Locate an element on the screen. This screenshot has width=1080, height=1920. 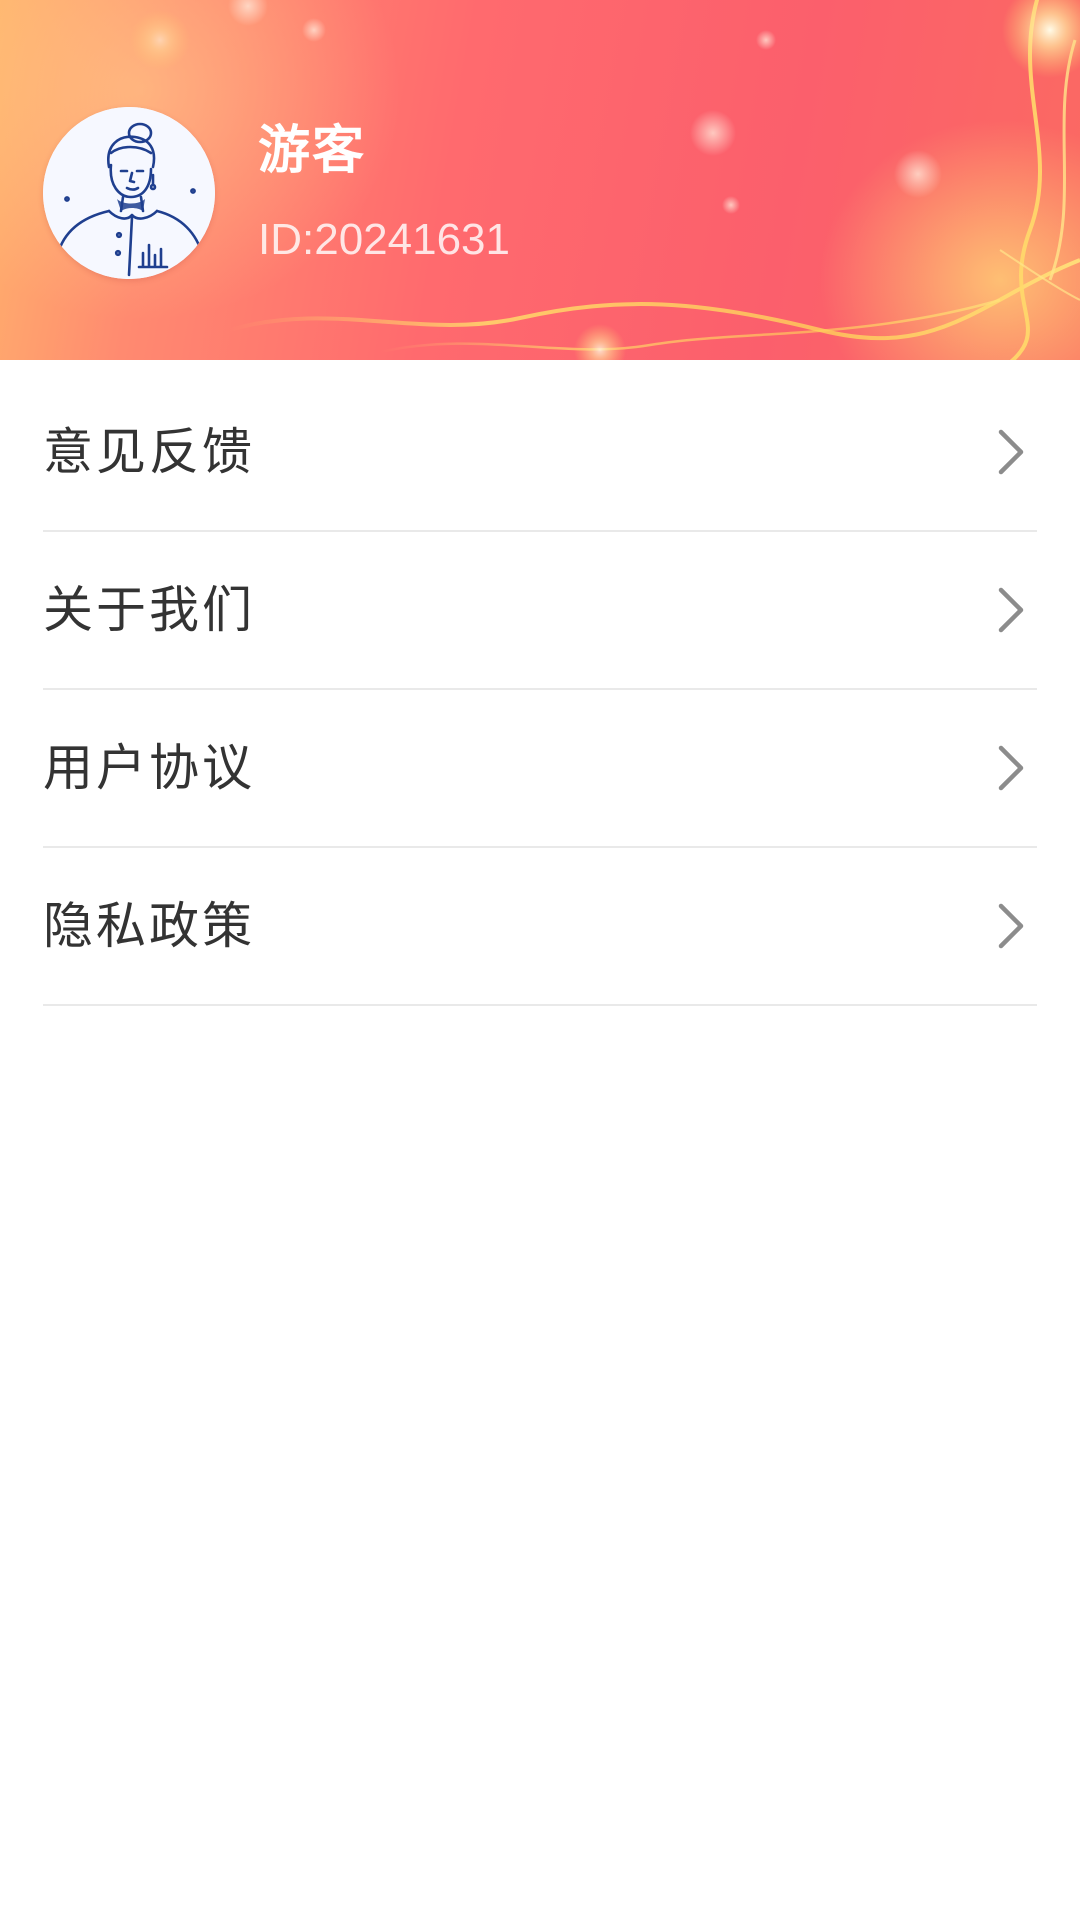
avatar is located at coordinates (129, 193).